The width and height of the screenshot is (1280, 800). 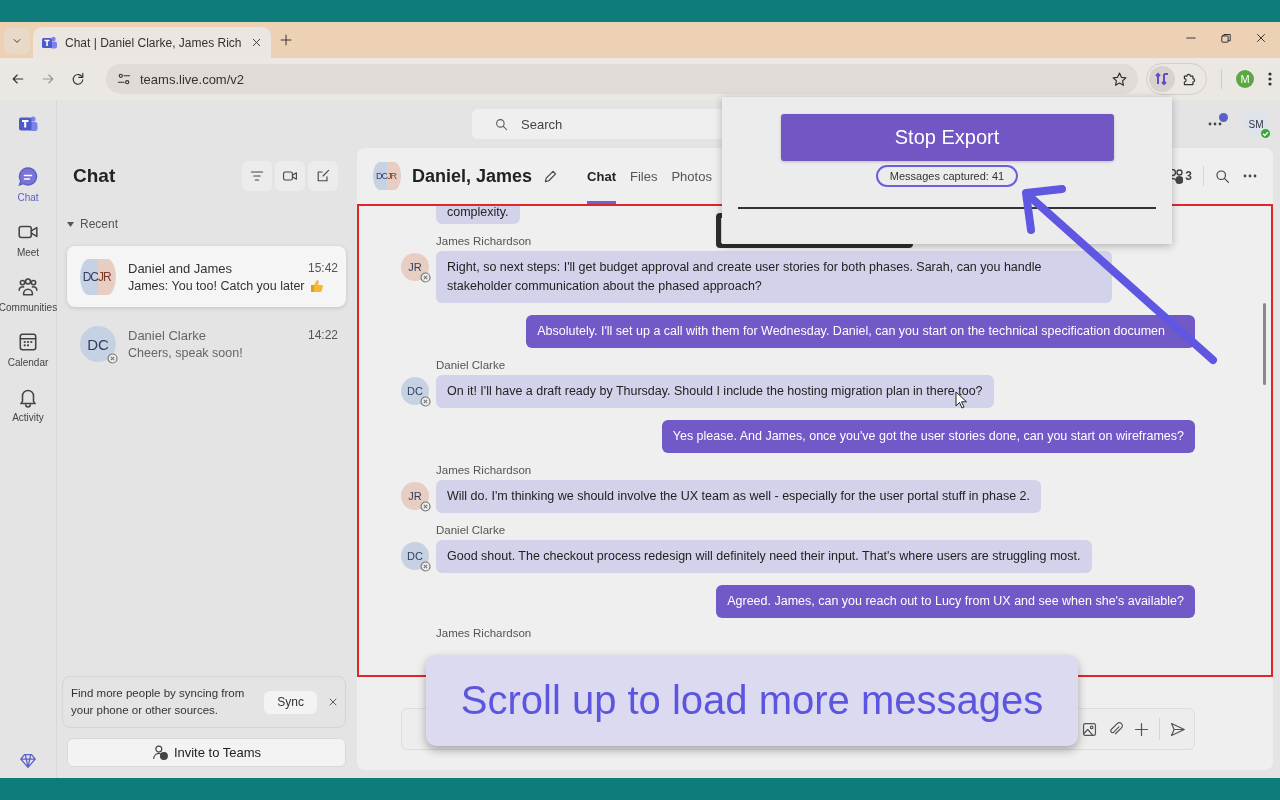 What do you see at coordinates (28, 293) in the screenshot?
I see `rail-item: Communities` at bounding box center [28, 293].